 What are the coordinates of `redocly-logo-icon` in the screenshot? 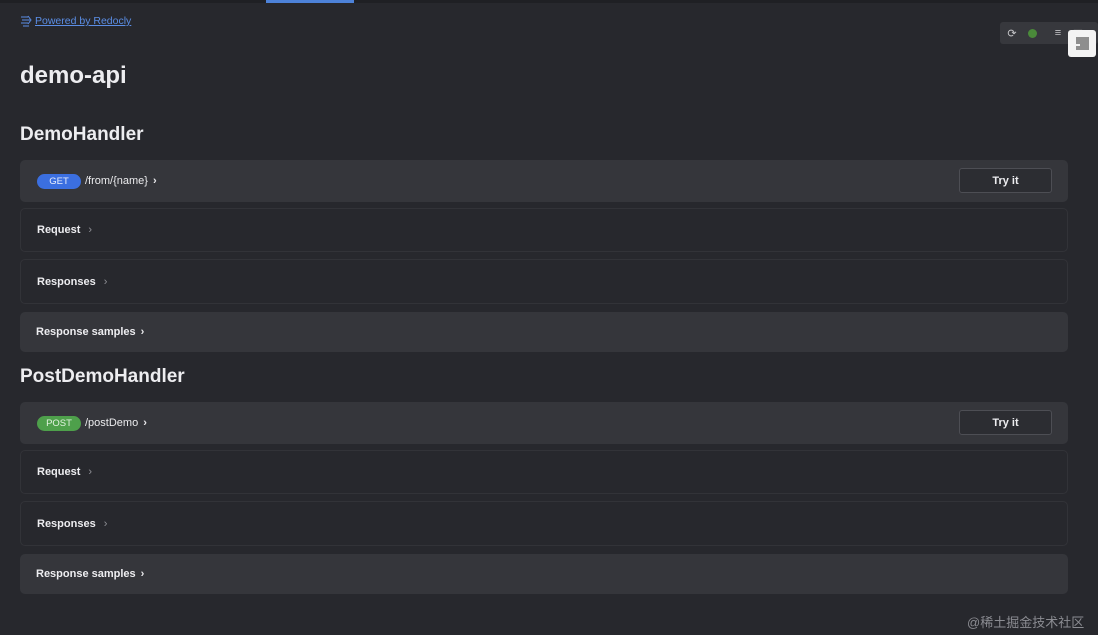 It's located at (26, 21).